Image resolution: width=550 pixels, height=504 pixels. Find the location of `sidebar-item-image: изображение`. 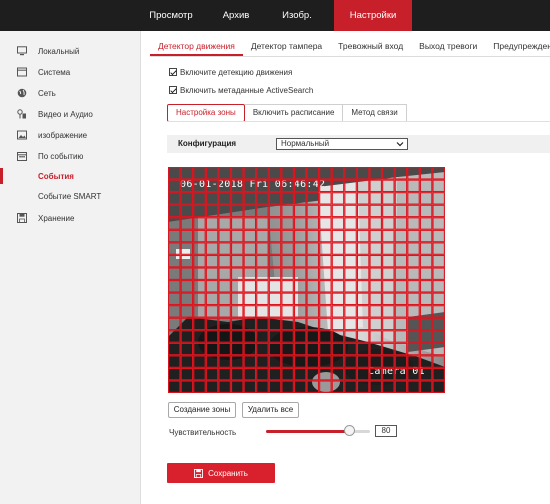

sidebar-item-image: изображение is located at coordinates (70, 135).